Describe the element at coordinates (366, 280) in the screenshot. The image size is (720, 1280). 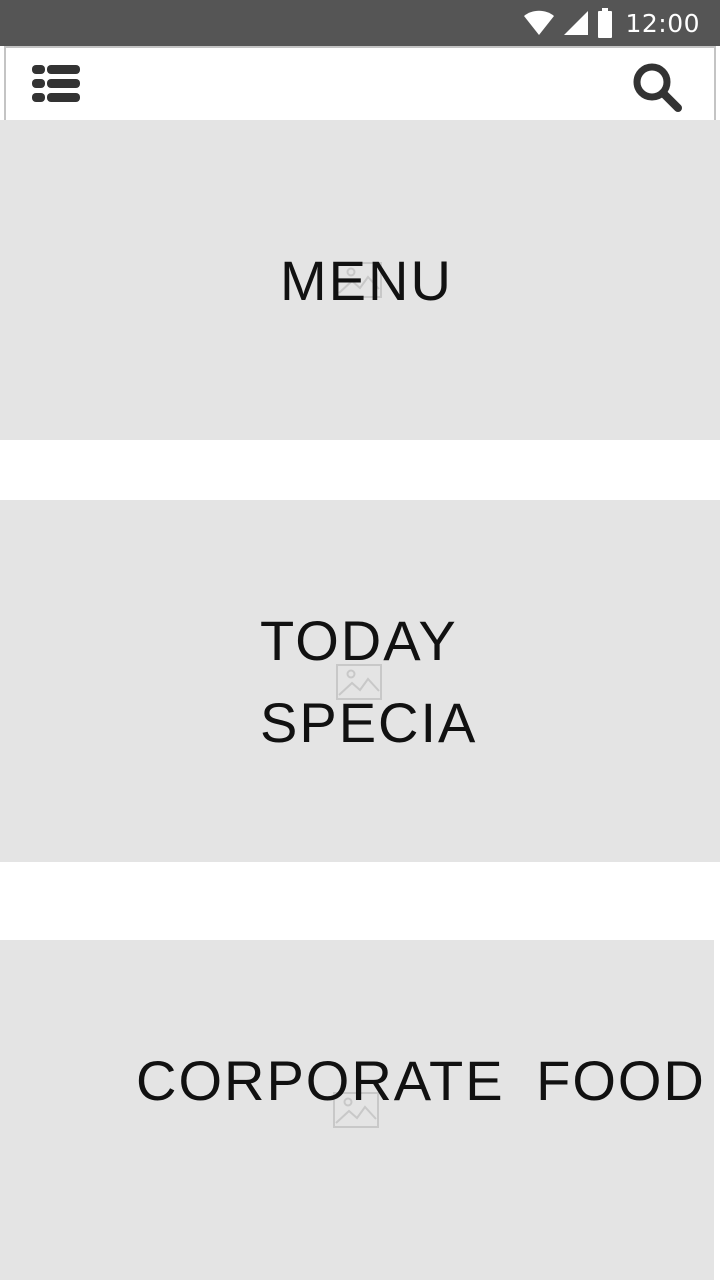
I see `menu-tile-label: MENU` at that location.